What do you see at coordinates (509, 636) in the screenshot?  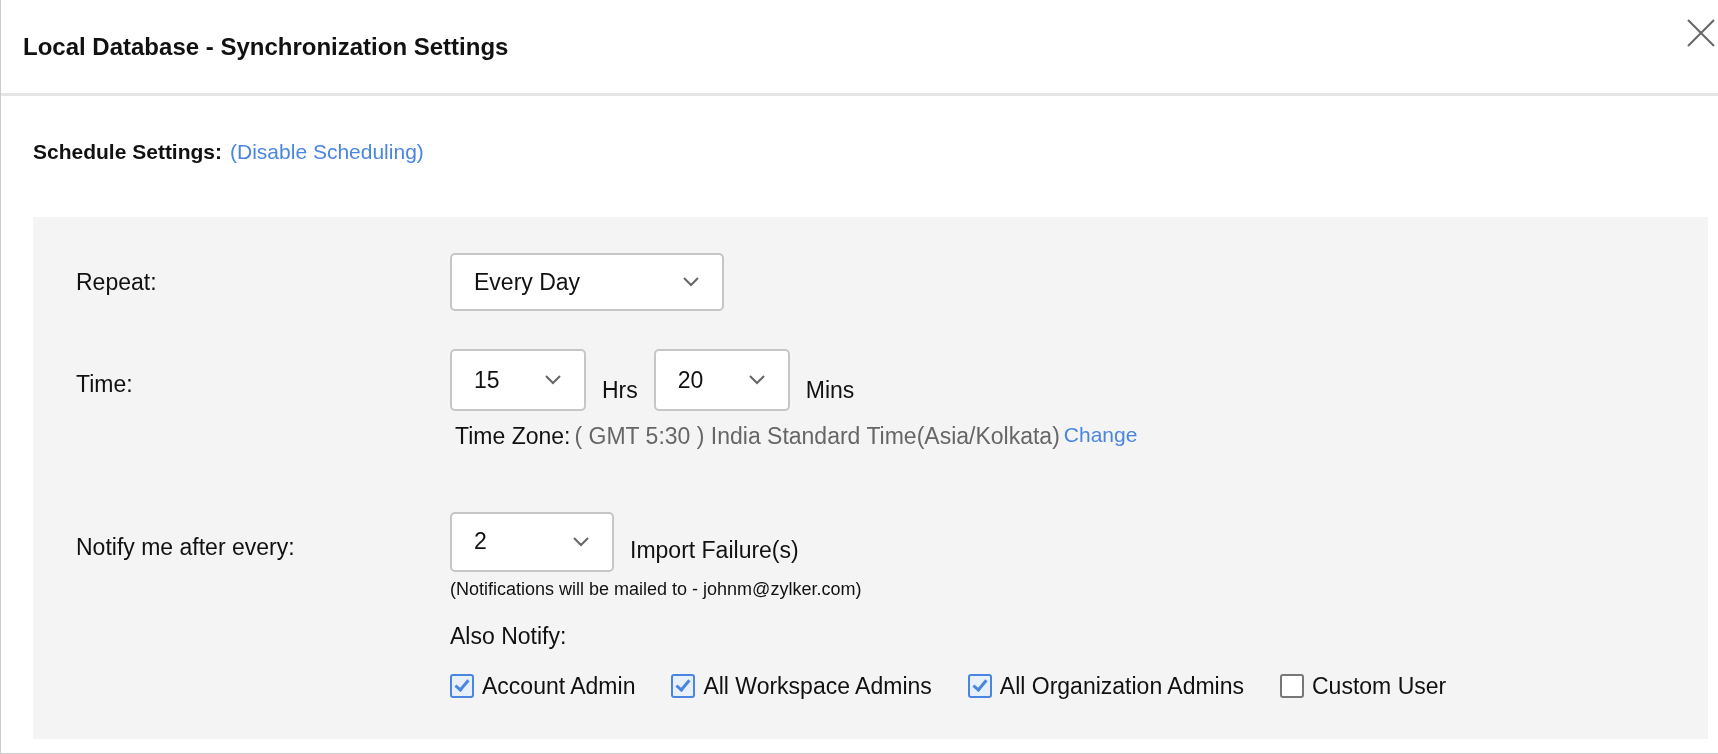 I see `also-notify-label: Also Notify:` at bounding box center [509, 636].